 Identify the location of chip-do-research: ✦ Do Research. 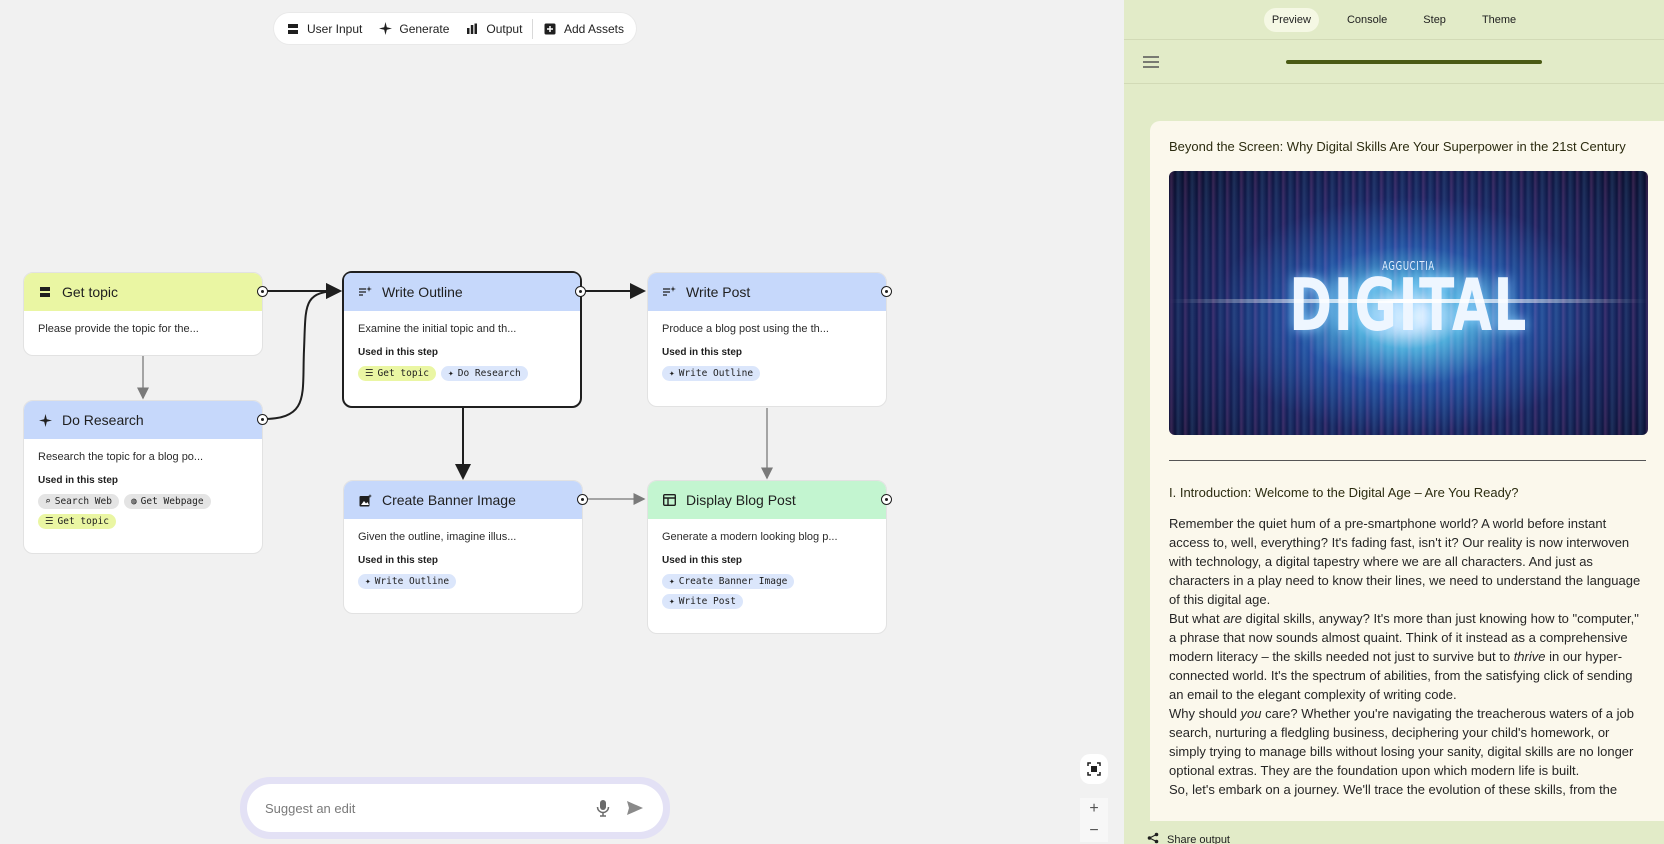
(484, 373).